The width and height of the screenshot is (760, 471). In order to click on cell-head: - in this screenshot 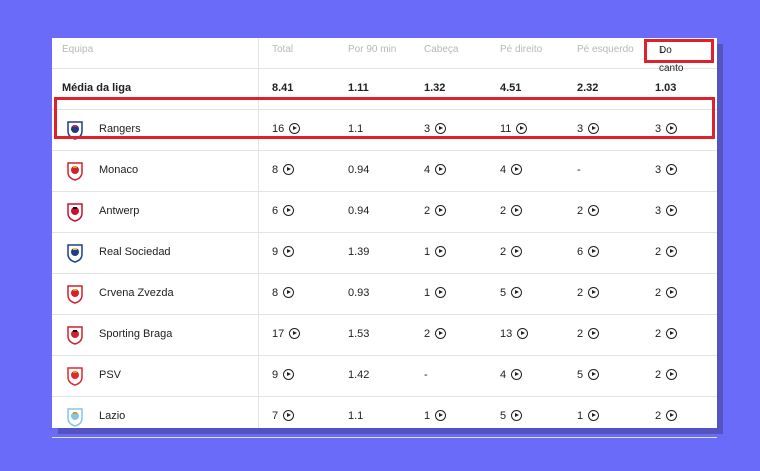, I will do `click(426, 375)`.